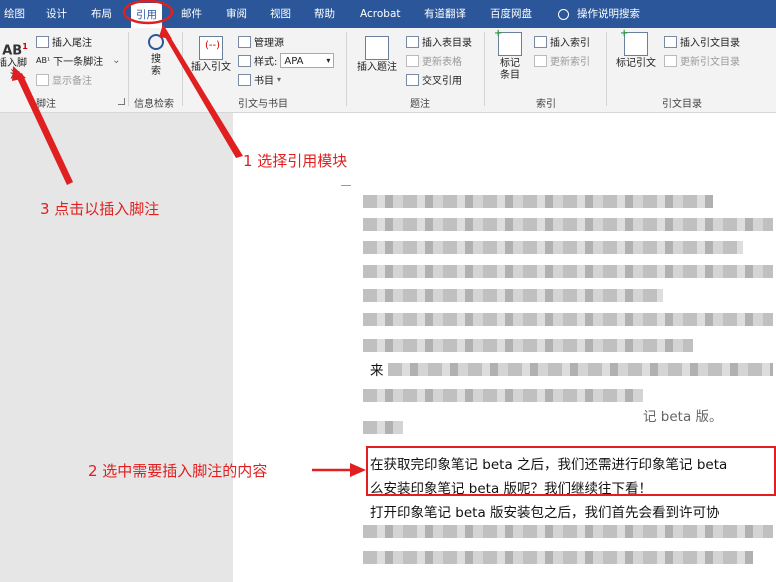 Image resolution: width=776 pixels, height=582 pixels. Describe the element at coordinates (148, 12) in the screenshot. I see `tab-highlight-circle` at that location.